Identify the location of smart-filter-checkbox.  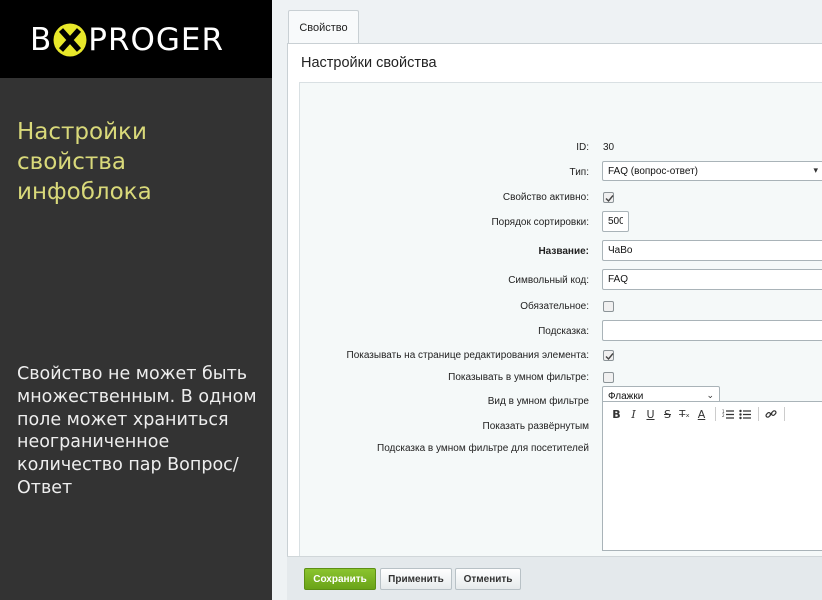
(608, 377).